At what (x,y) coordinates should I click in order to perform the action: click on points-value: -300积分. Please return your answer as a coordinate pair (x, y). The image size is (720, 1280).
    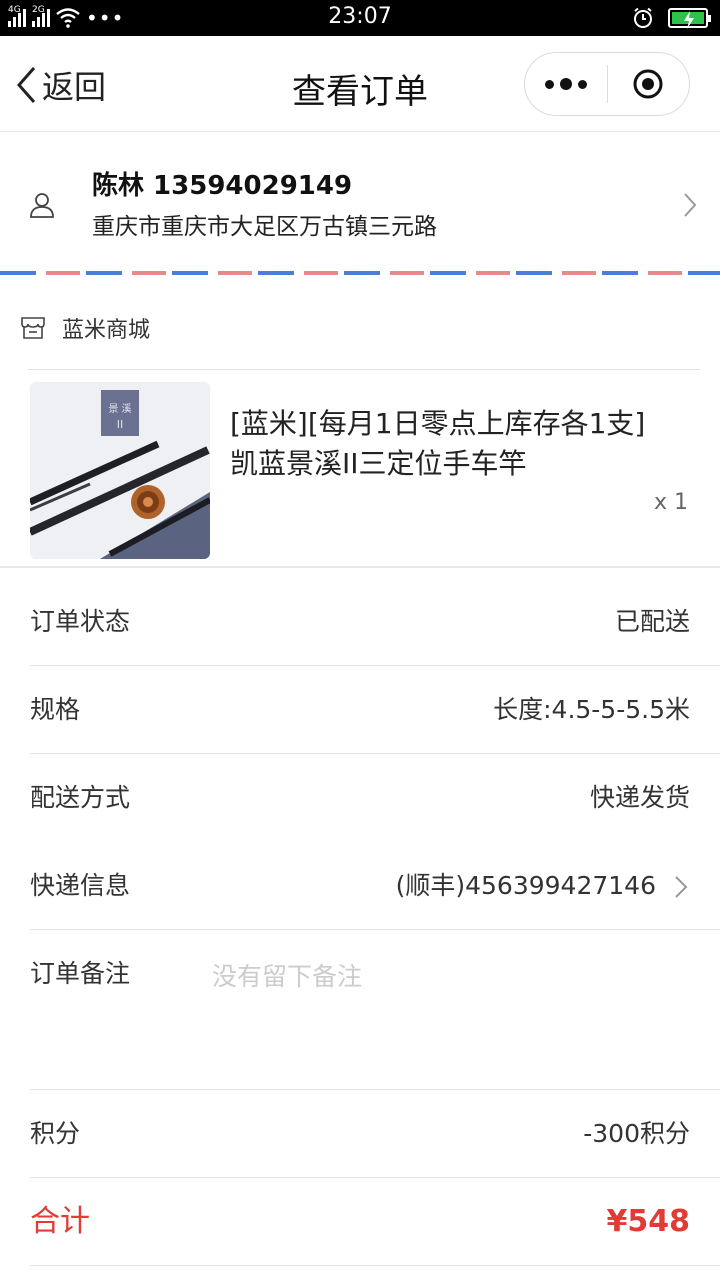
    Looking at the image, I should click on (636, 1133).